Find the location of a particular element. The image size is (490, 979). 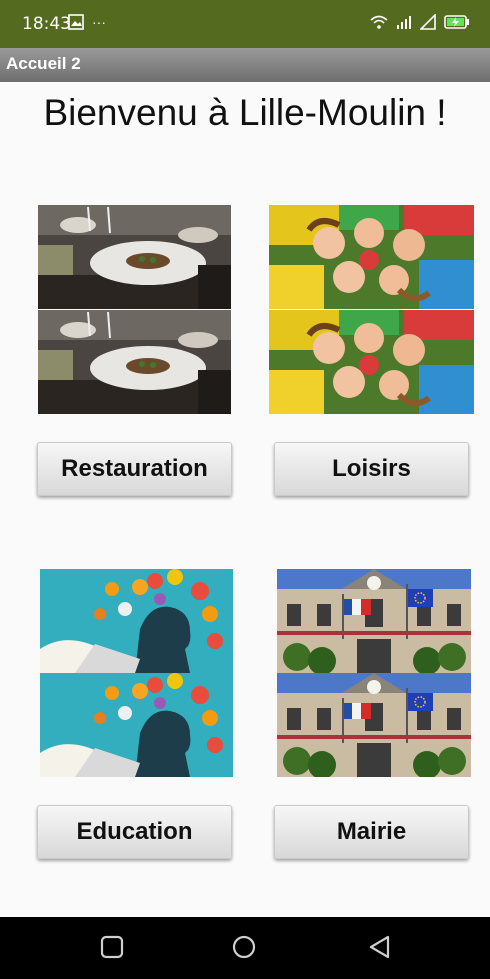

welcome-heading: Bienvenu à Lille-Moulin ! is located at coordinates (245, 112).